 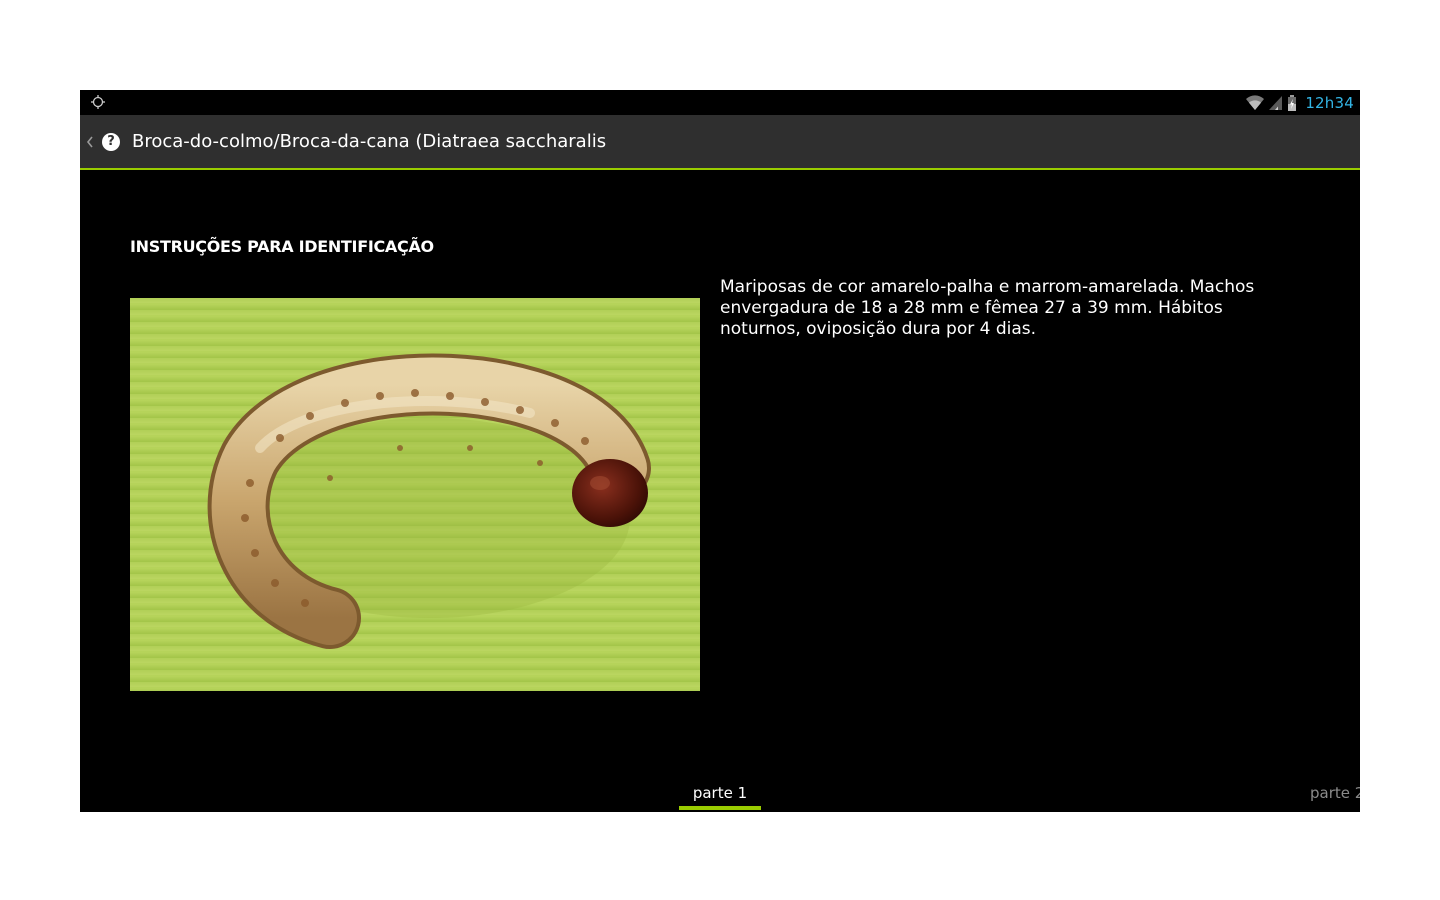 What do you see at coordinates (90, 142) in the screenshot?
I see `chevron-left-icon` at bounding box center [90, 142].